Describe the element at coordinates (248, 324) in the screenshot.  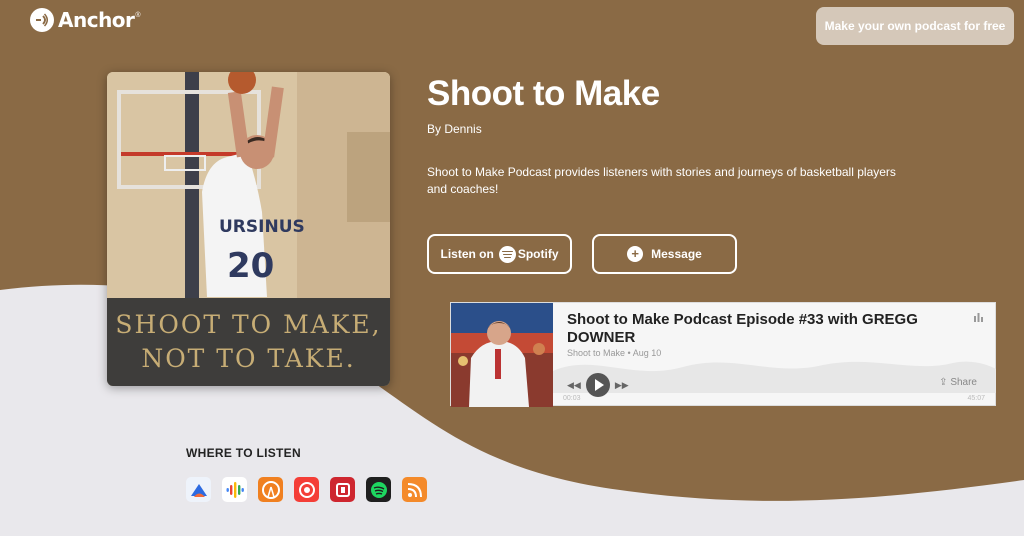
I see `cover-text-line-1: SHOOT TO MAKE,` at that location.